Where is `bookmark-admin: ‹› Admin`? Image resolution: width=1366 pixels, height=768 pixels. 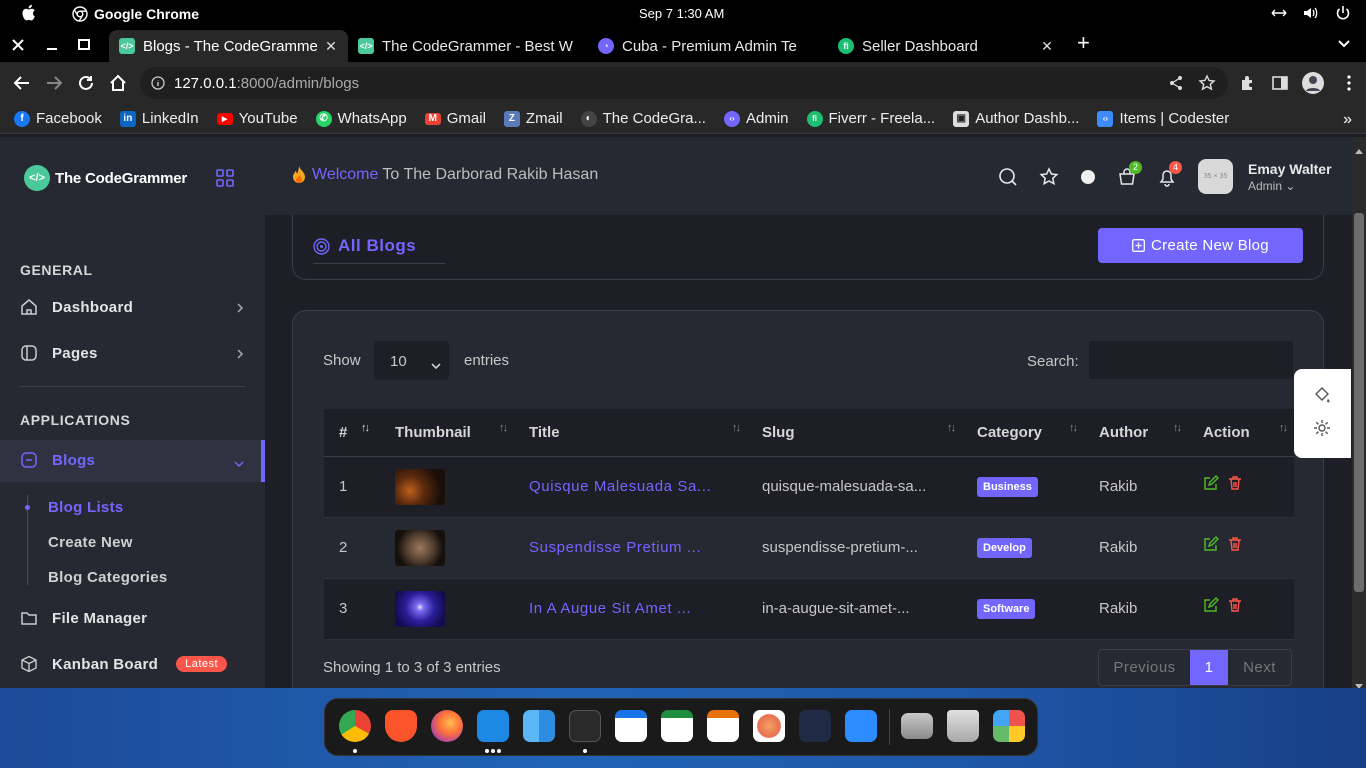
bookmark-admin: ‹› Admin is located at coordinates (756, 118).